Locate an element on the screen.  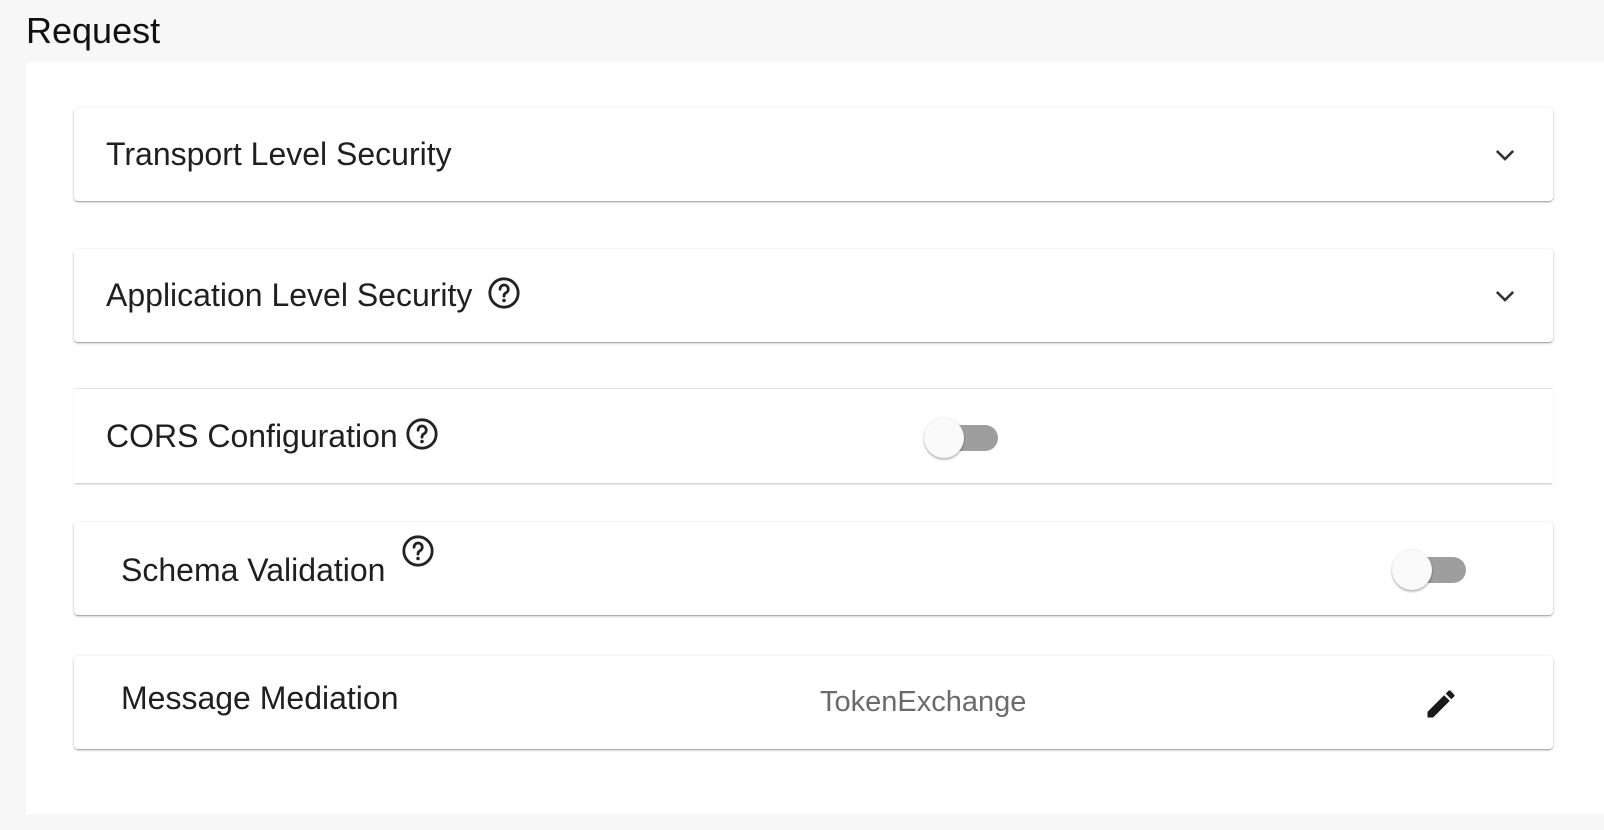
transport-security-label: Transport Level Security is located at coordinates (279, 154).